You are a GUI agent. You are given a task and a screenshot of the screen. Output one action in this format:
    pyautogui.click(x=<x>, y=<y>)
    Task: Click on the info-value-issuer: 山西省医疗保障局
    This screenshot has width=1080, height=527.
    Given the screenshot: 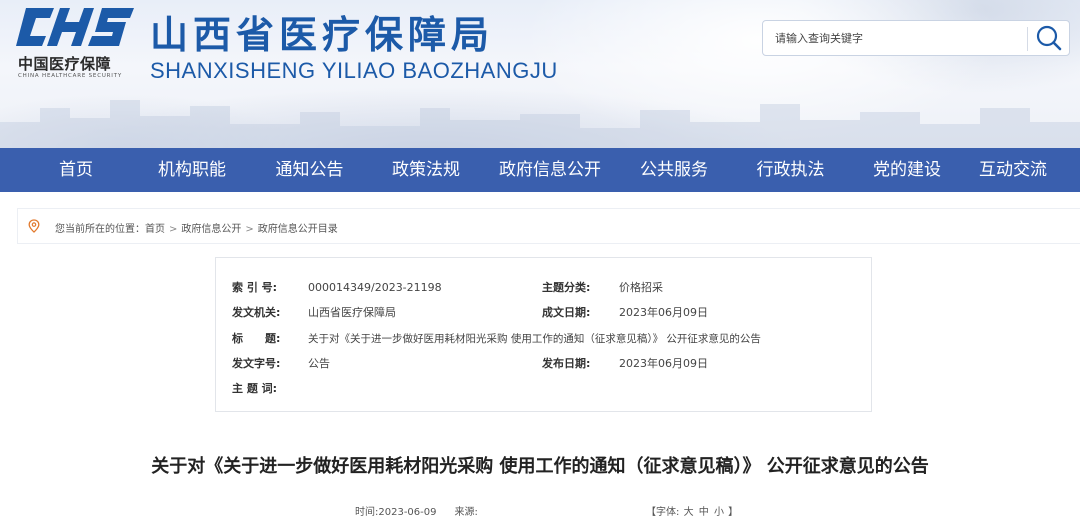 What is the action you would take?
    pyautogui.click(x=352, y=312)
    